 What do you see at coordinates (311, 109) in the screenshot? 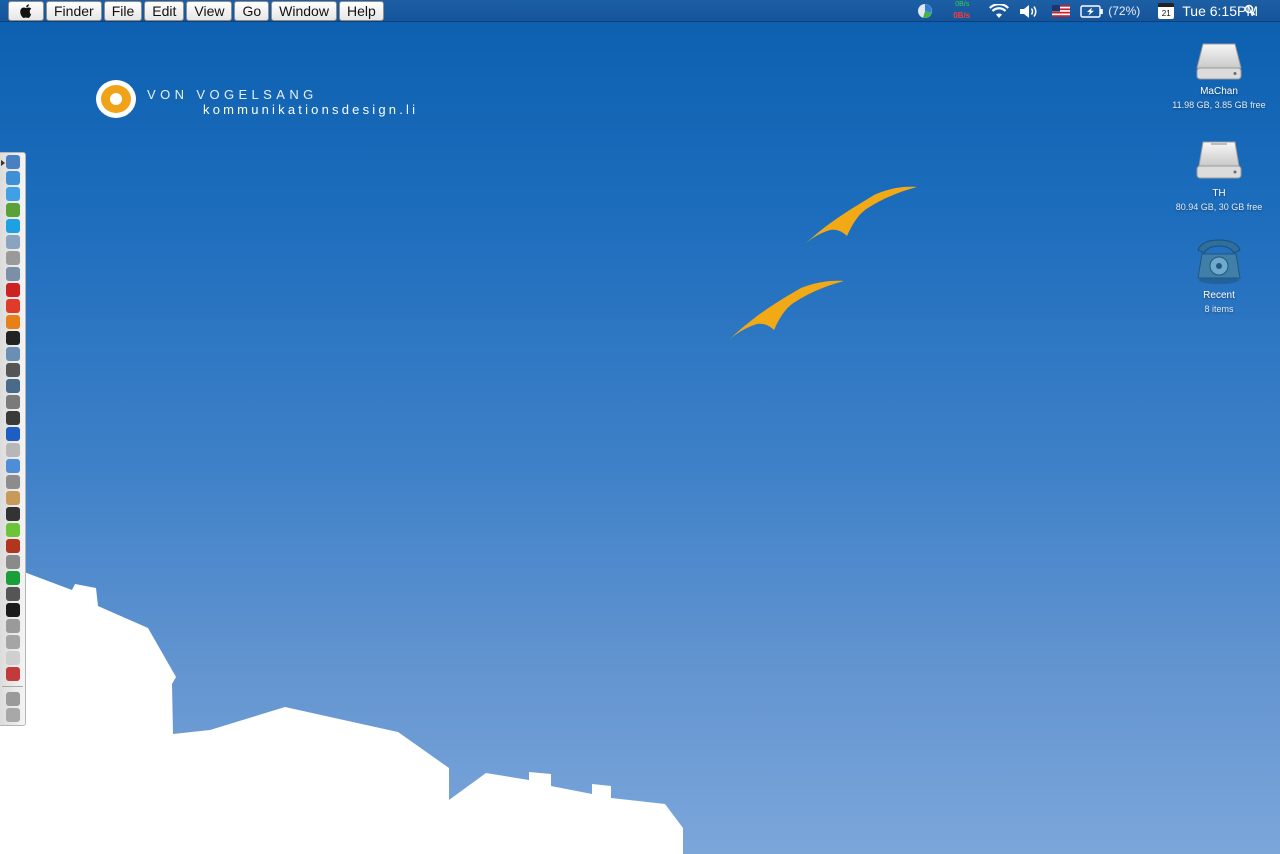
I see `logo-subtitle: kommunikationsdesign.li` at bounding box center [311, 109].